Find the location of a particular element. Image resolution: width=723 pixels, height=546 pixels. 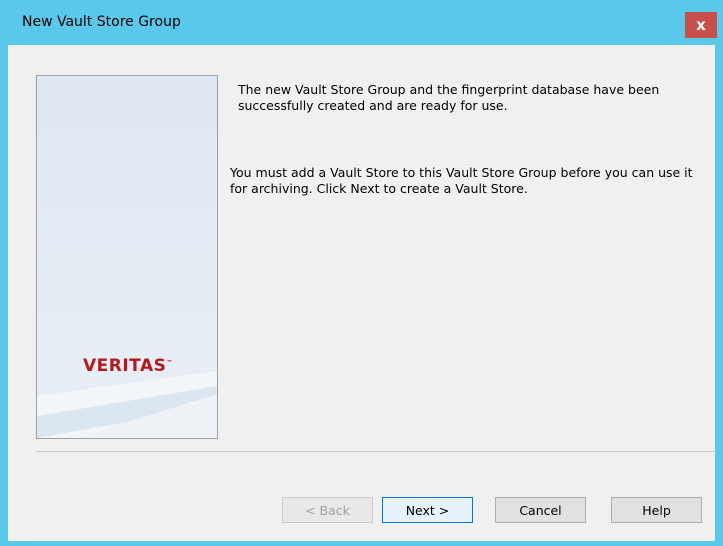

logo-text: VERITAS is located at coordinates (125, 366).